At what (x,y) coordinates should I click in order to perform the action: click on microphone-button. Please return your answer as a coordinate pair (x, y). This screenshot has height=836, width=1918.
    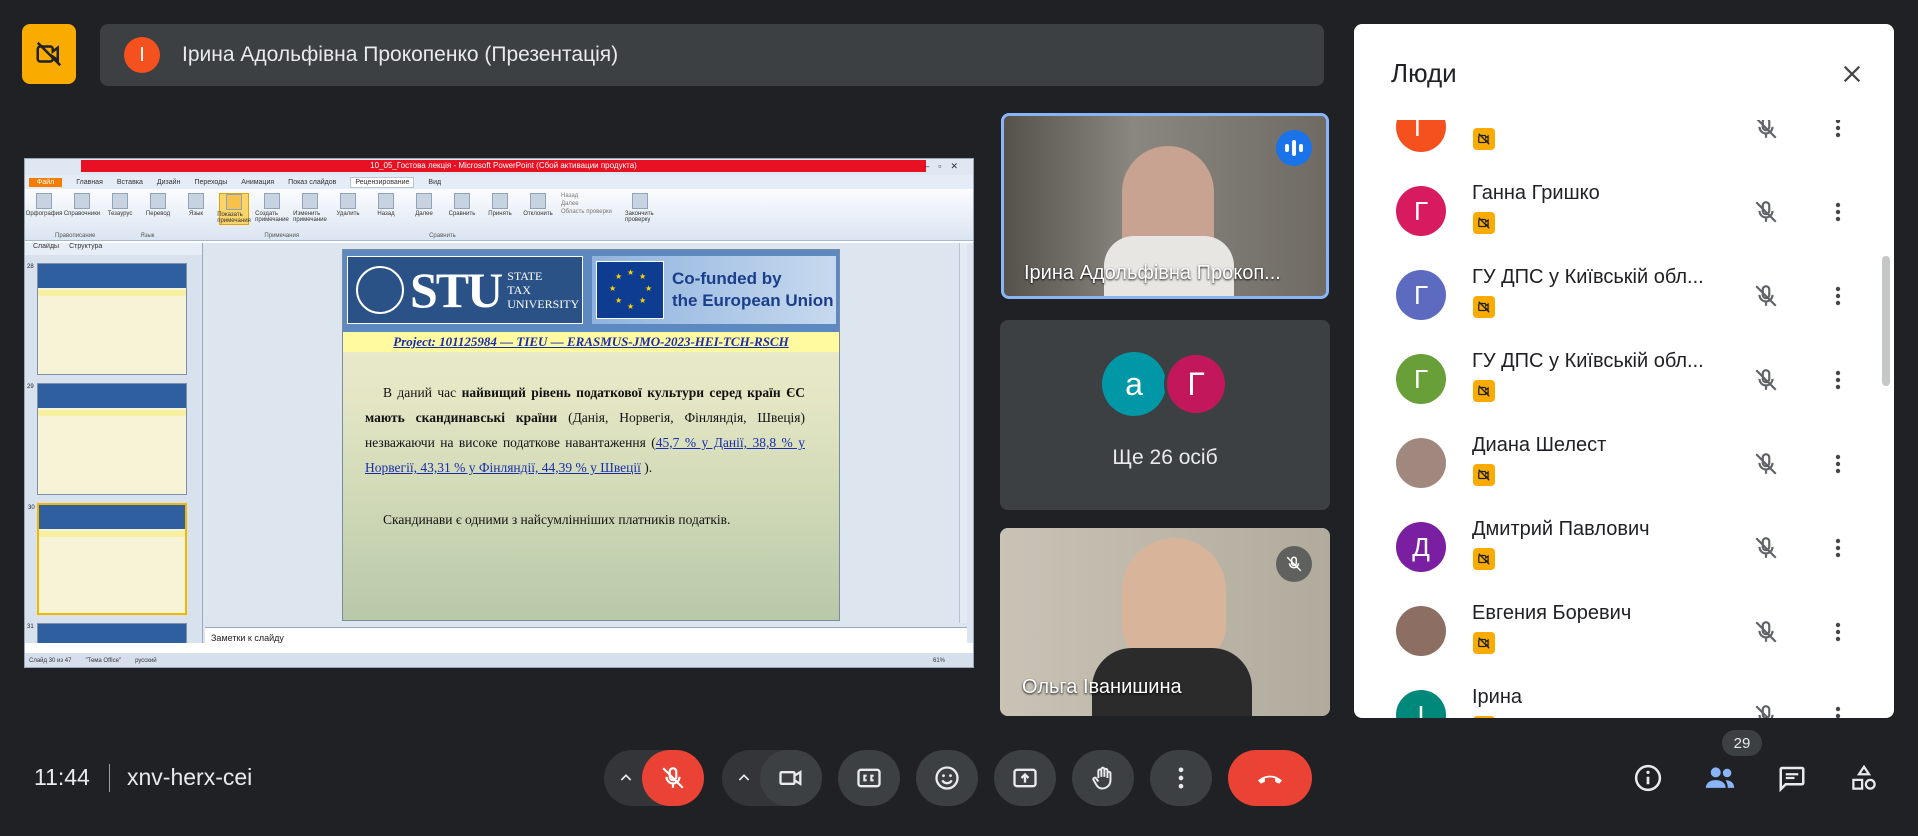
    Looking at the image, I should click on (673, 778).